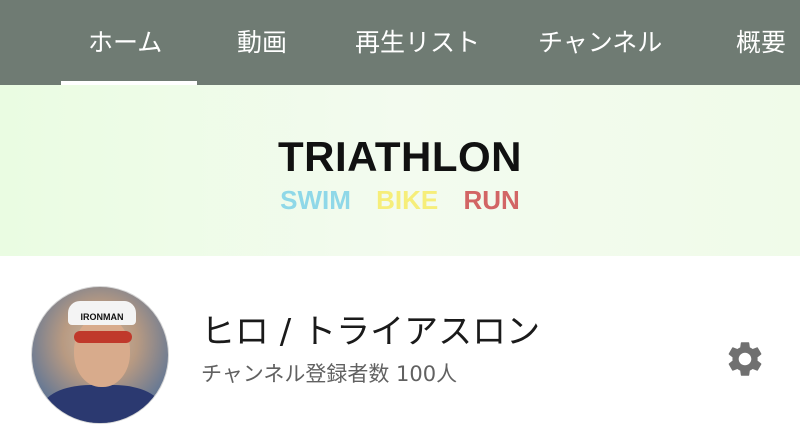 This screenshot has width=800, height=439. I want to click on tab-videos-label: 動画, so click(262, 42).